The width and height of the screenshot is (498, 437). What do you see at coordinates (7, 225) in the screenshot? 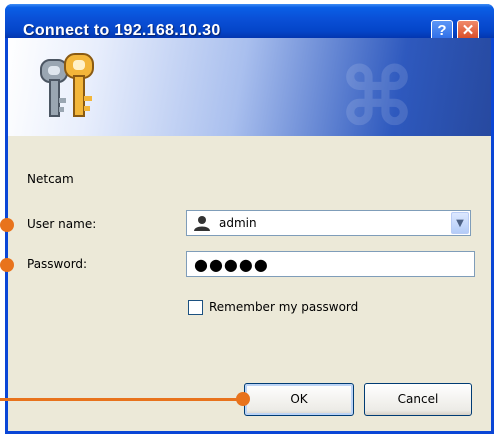
I see `callout-marker-user` at bounding box center [7, 225].